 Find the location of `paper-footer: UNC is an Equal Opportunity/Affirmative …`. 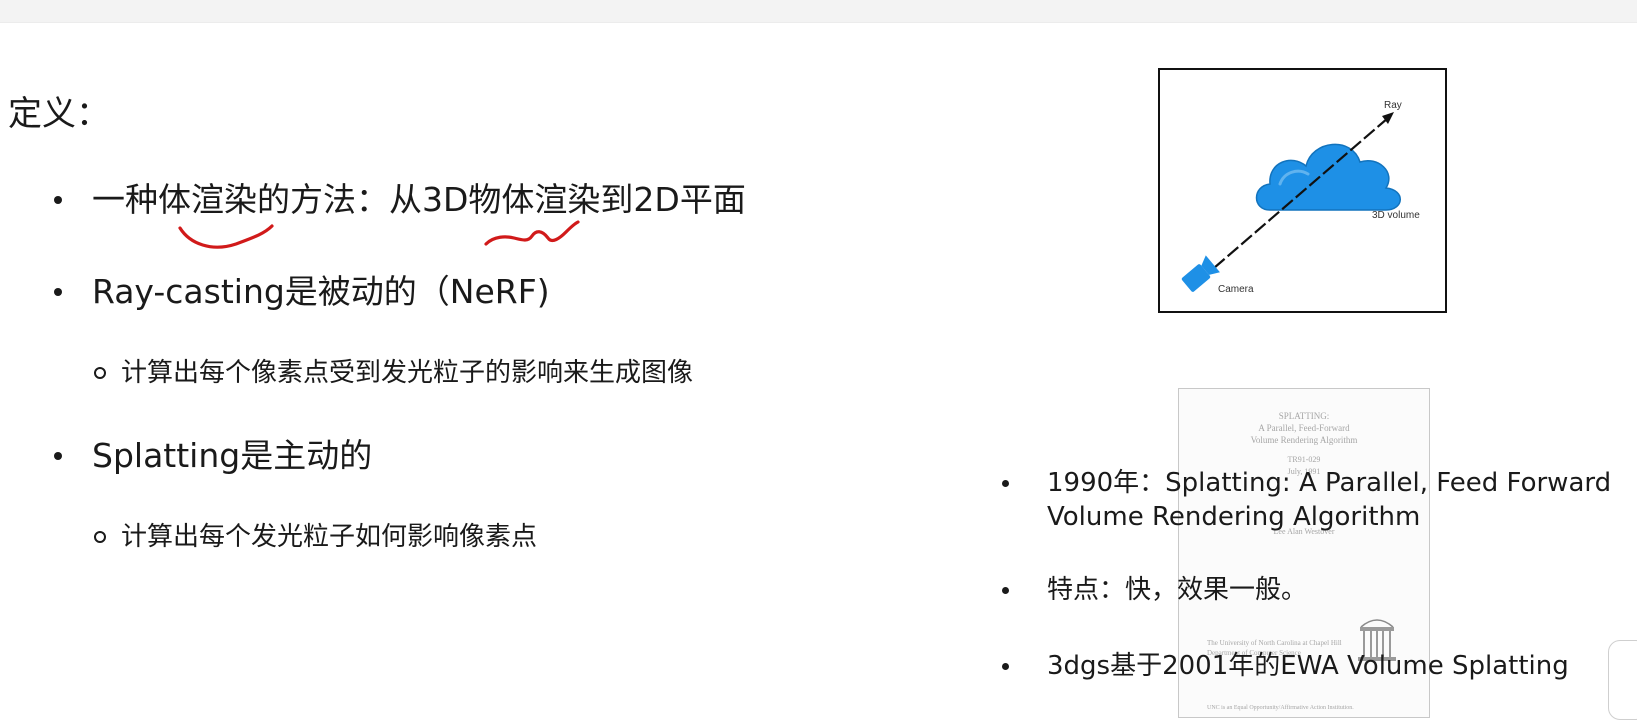

paper-footer: UNC is an Equal Opportunity/Affirmative … is located at coordinates (1280, 708).